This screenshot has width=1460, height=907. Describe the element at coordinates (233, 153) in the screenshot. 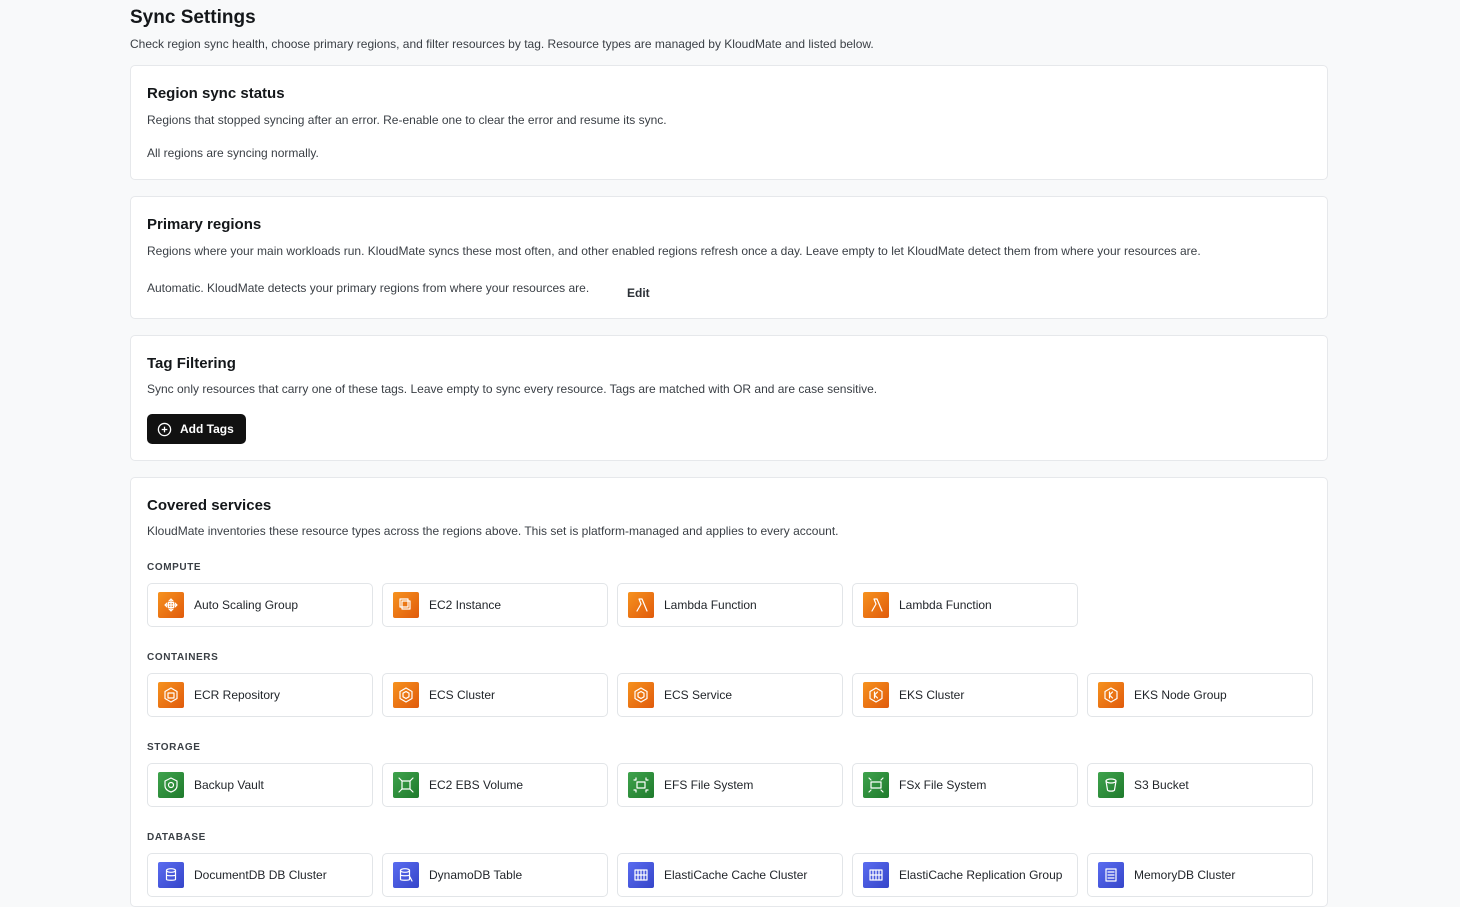

I see `sync-status-text: All regions are syncing normally.` at that location.